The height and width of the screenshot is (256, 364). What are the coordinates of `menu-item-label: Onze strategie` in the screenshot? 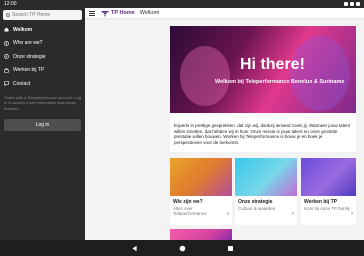 It's located at (29, 56).